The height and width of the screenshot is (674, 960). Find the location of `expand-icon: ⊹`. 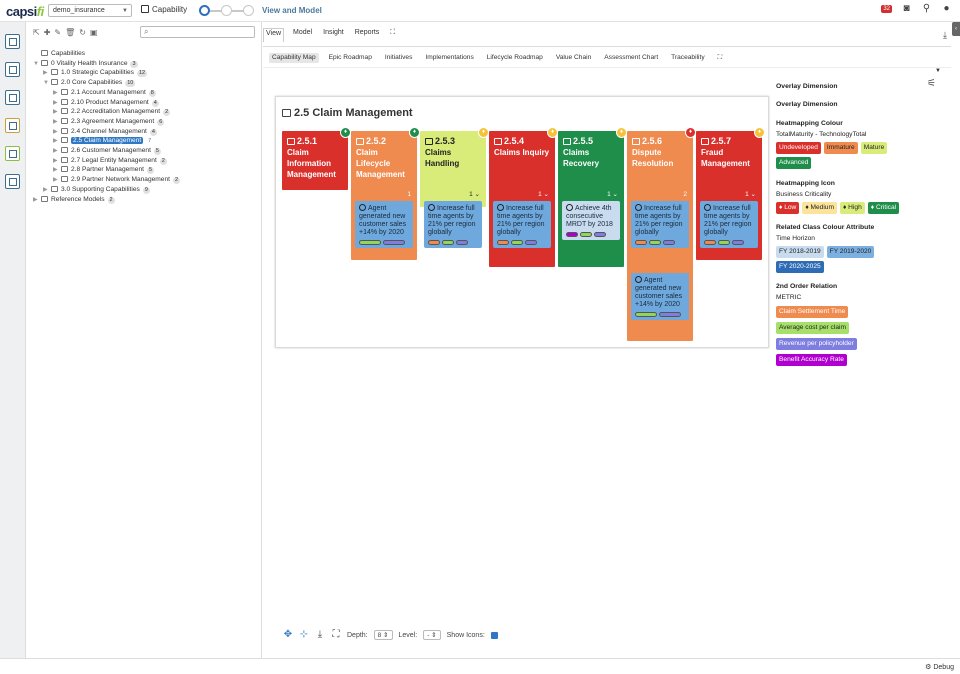

expand-icon: ⊹ is located at coordinates (304, 635).